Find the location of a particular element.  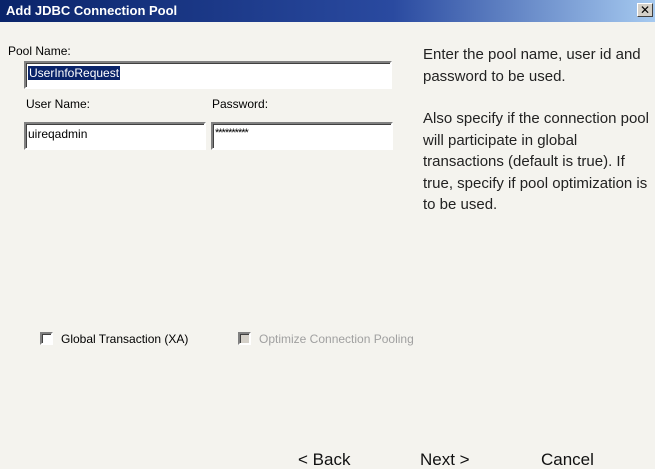

password-label: Password: is located at coordinates (240, 104).